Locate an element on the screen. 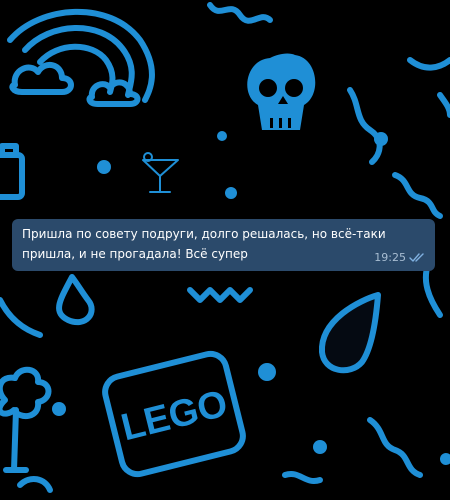  message-time: 19:25 is located at coordinates (390, 257).